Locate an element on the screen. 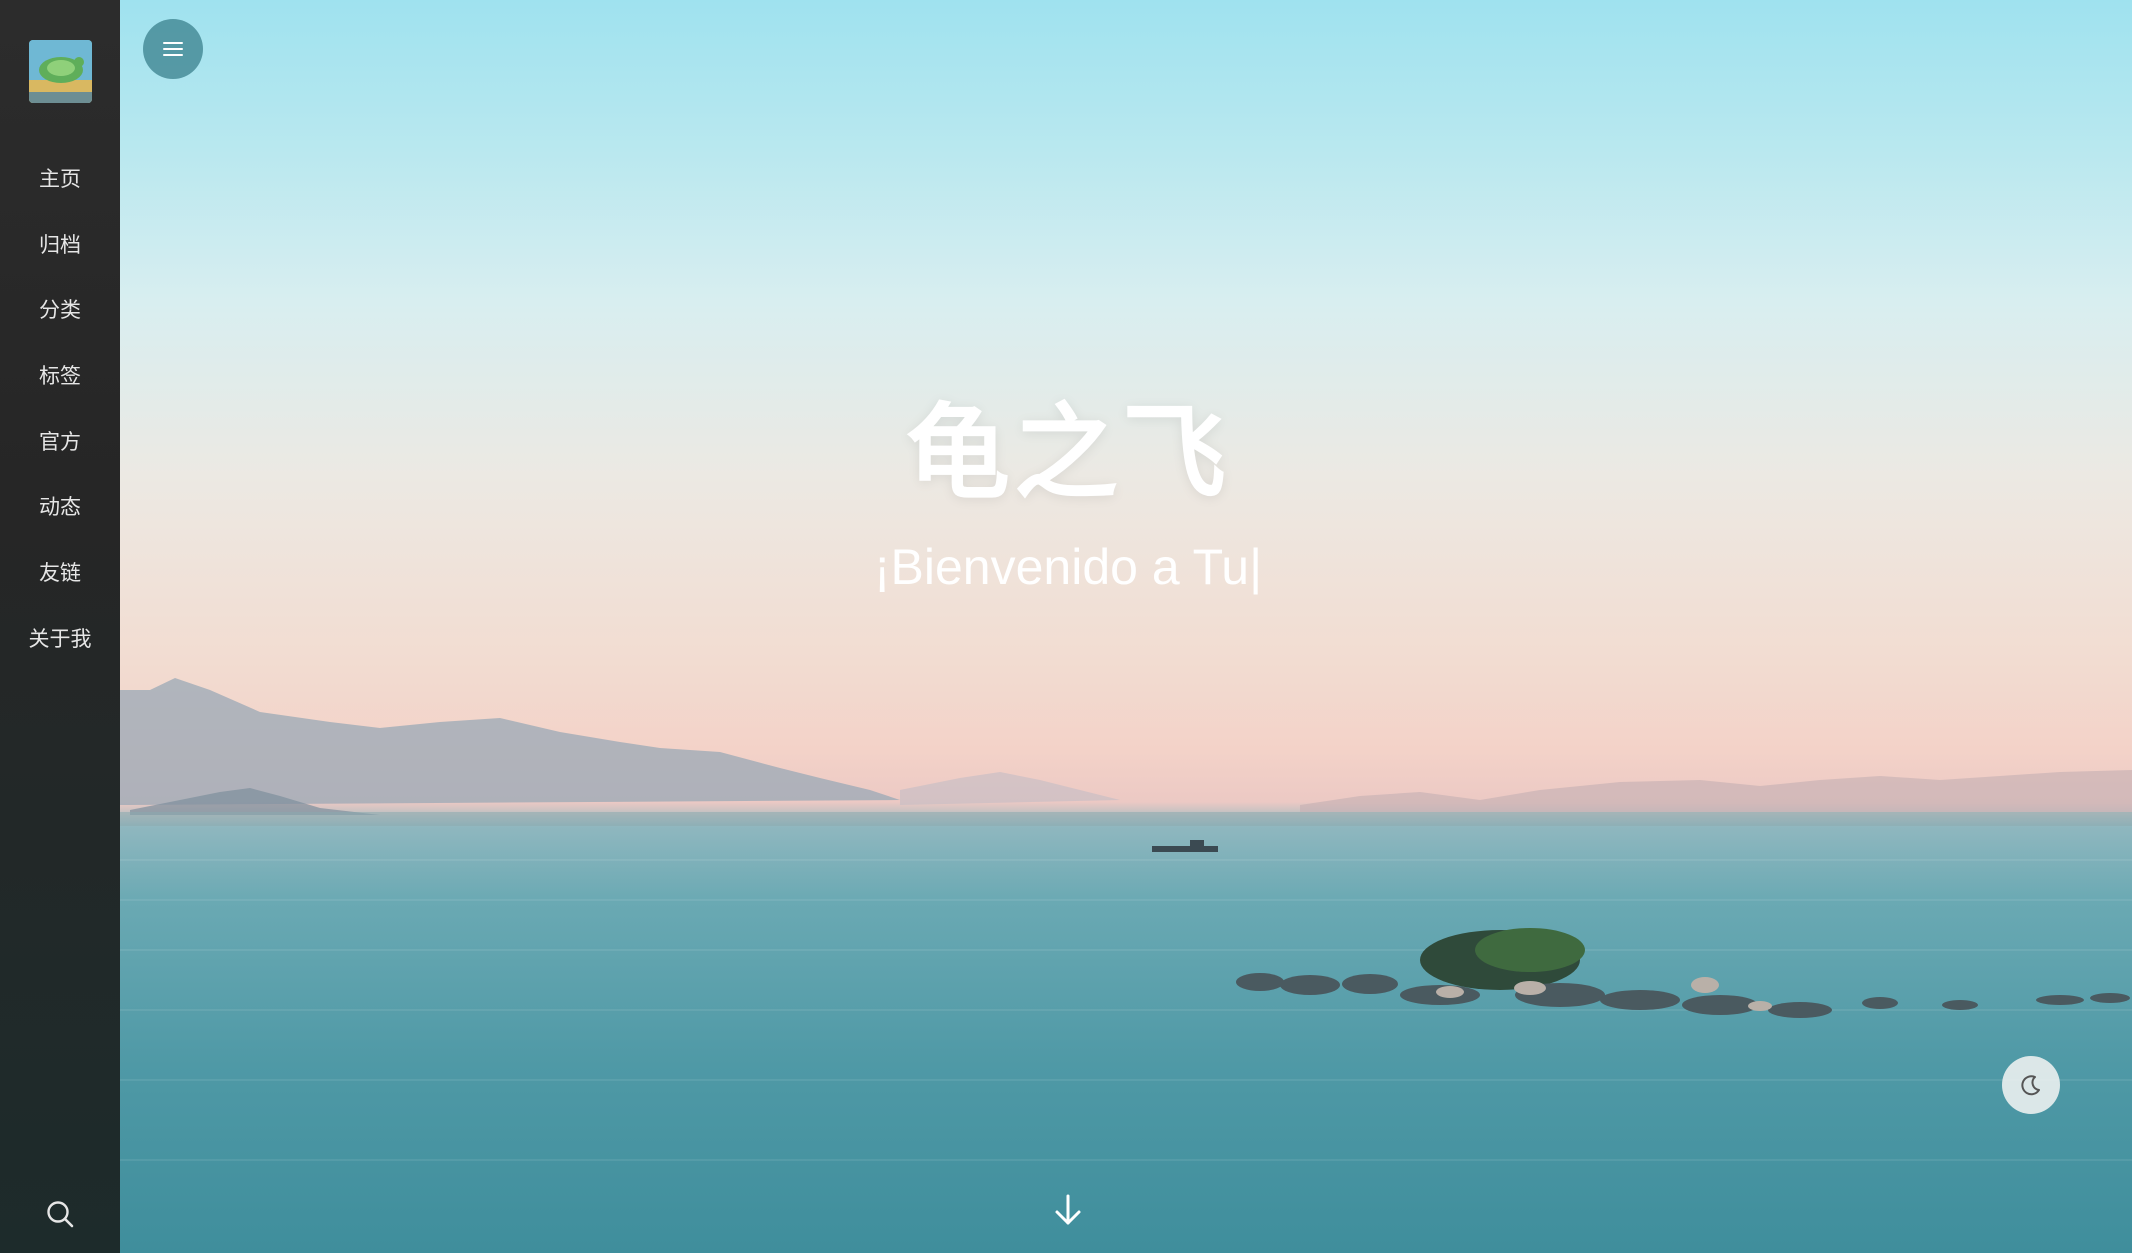 Image resolution: width=2132 pixels, height=1253 pixels. arrow-down-icon is located at coordinates (1068, 1209).